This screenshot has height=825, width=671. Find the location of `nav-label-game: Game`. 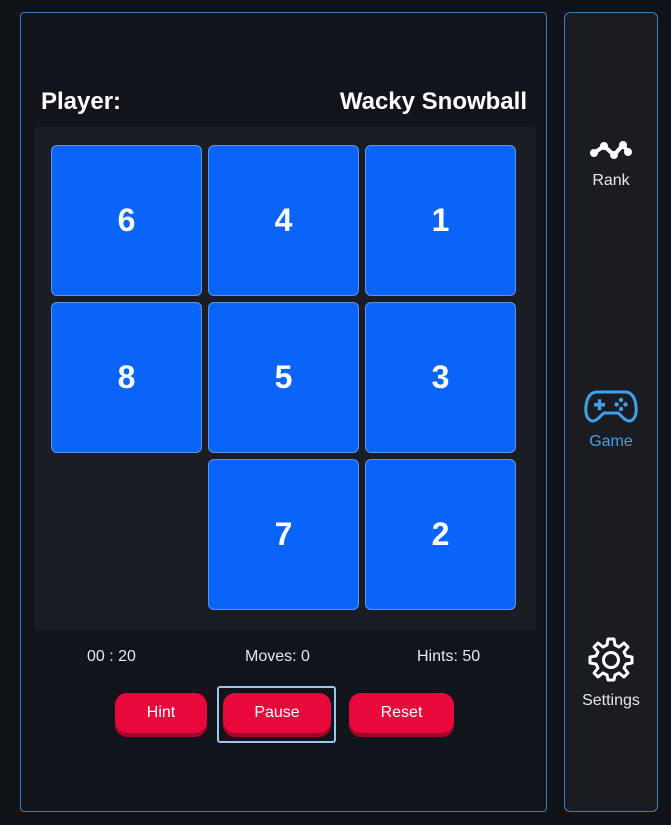

nav-label-game: Game is located at coordinates (611, 441).